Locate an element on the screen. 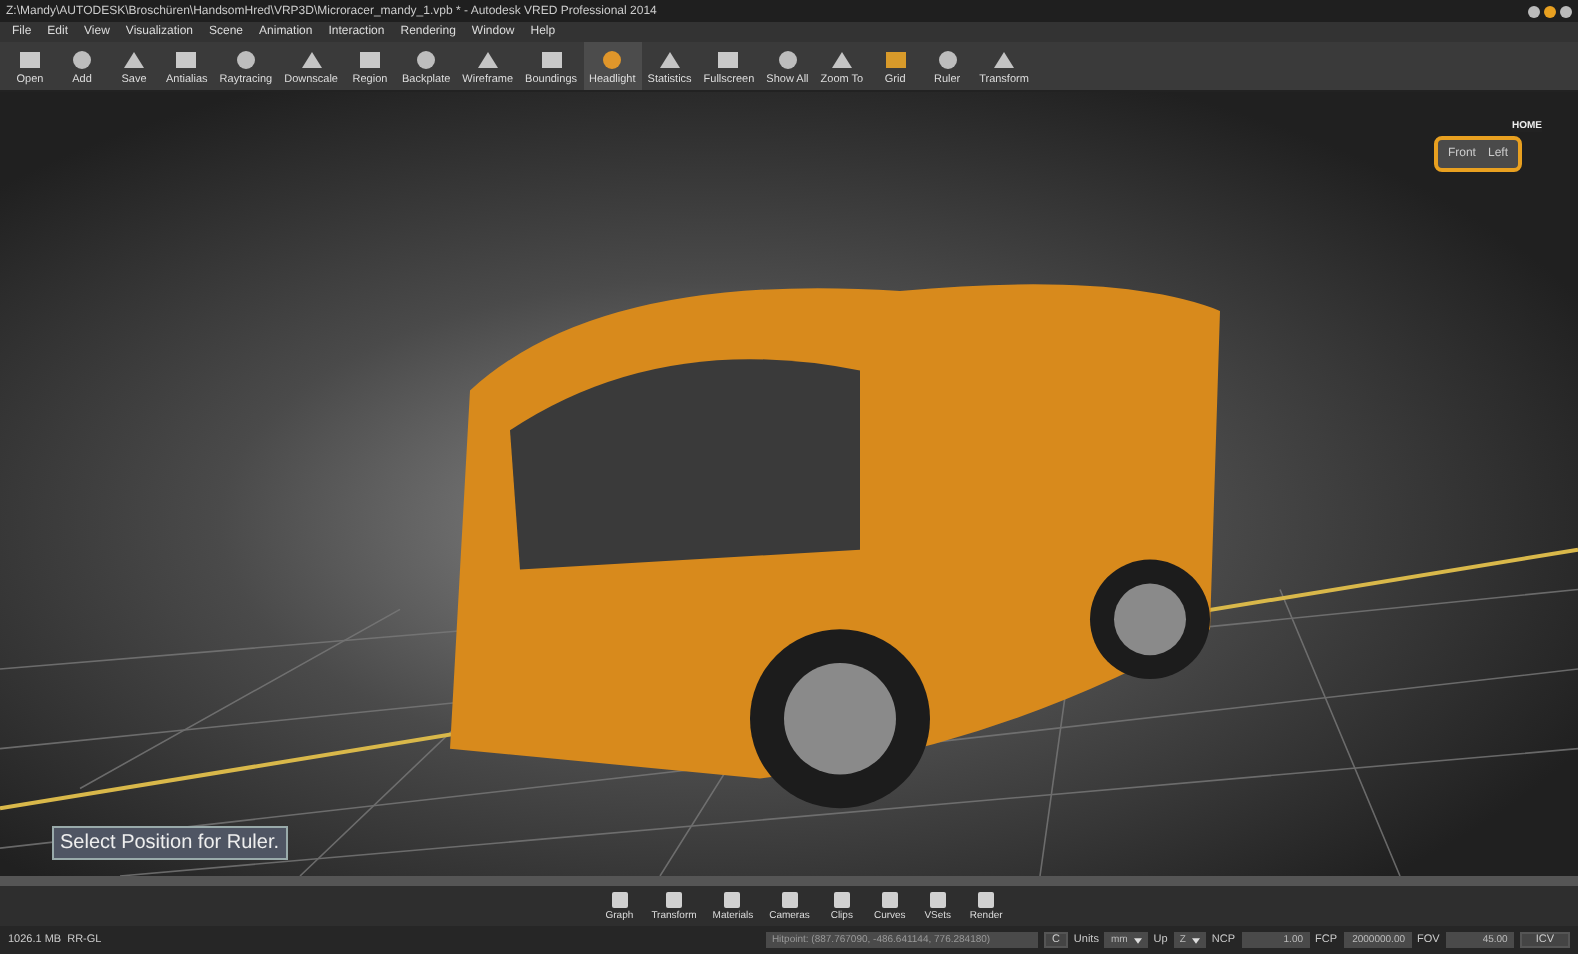  ruler-hint-label: Select Position for Ruler. is located at coordinates (169, 843).